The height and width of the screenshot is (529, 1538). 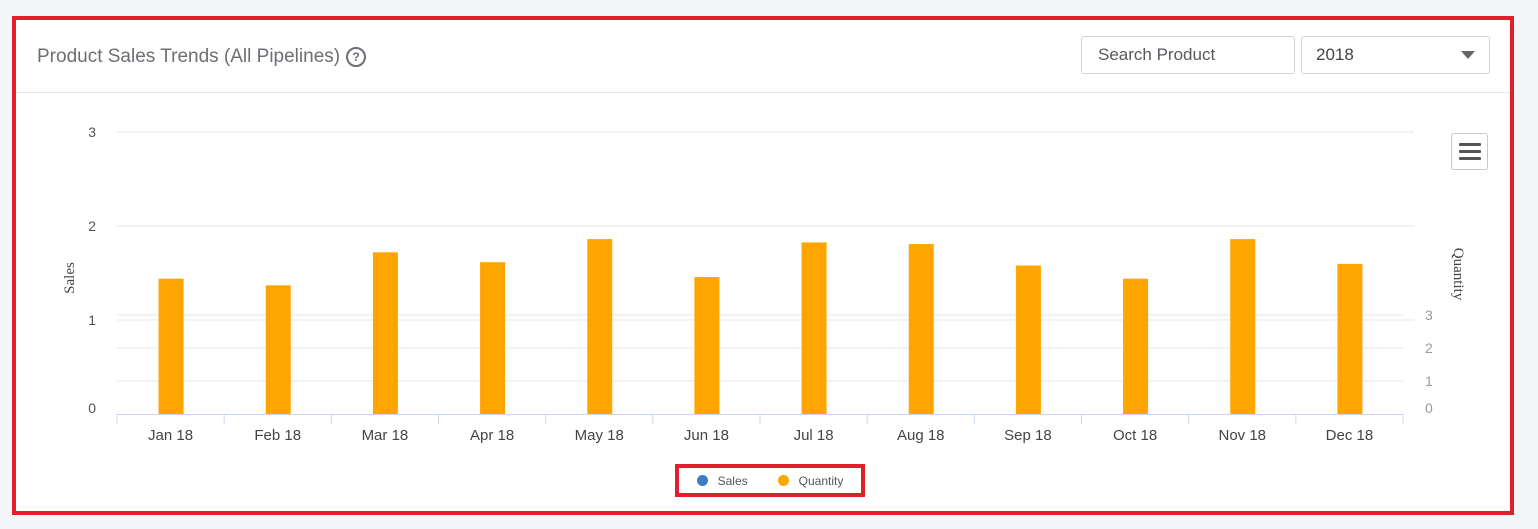 I want to click on y-right-tick-label: 0, so click(x=1429, y=408).